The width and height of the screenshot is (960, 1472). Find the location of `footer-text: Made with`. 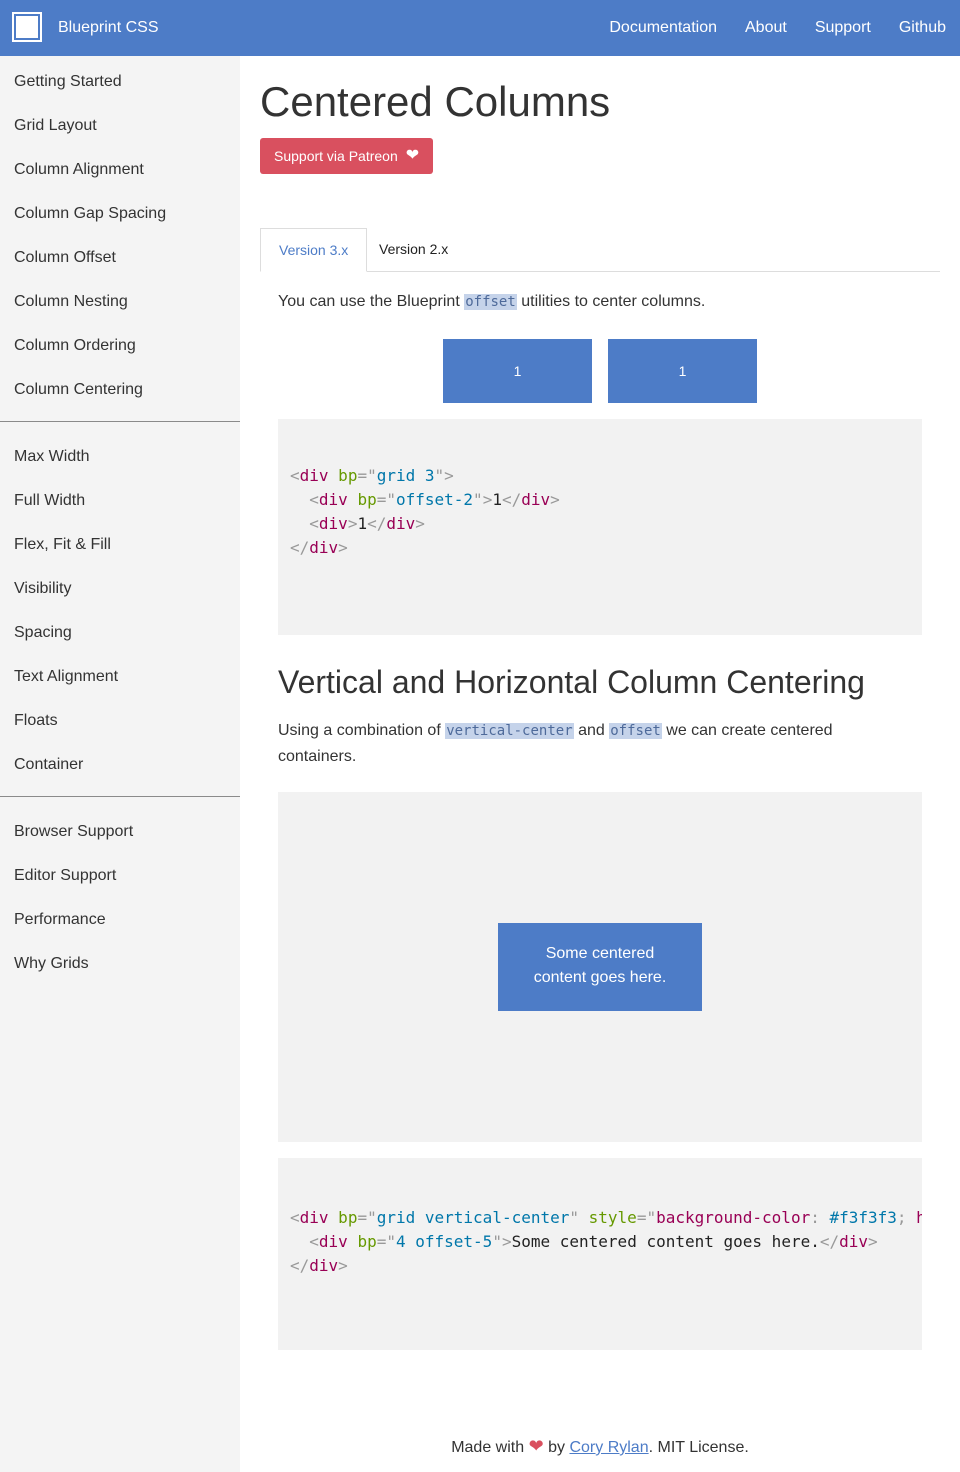

footer-text: Made with is located at coordinates (490, 1447).